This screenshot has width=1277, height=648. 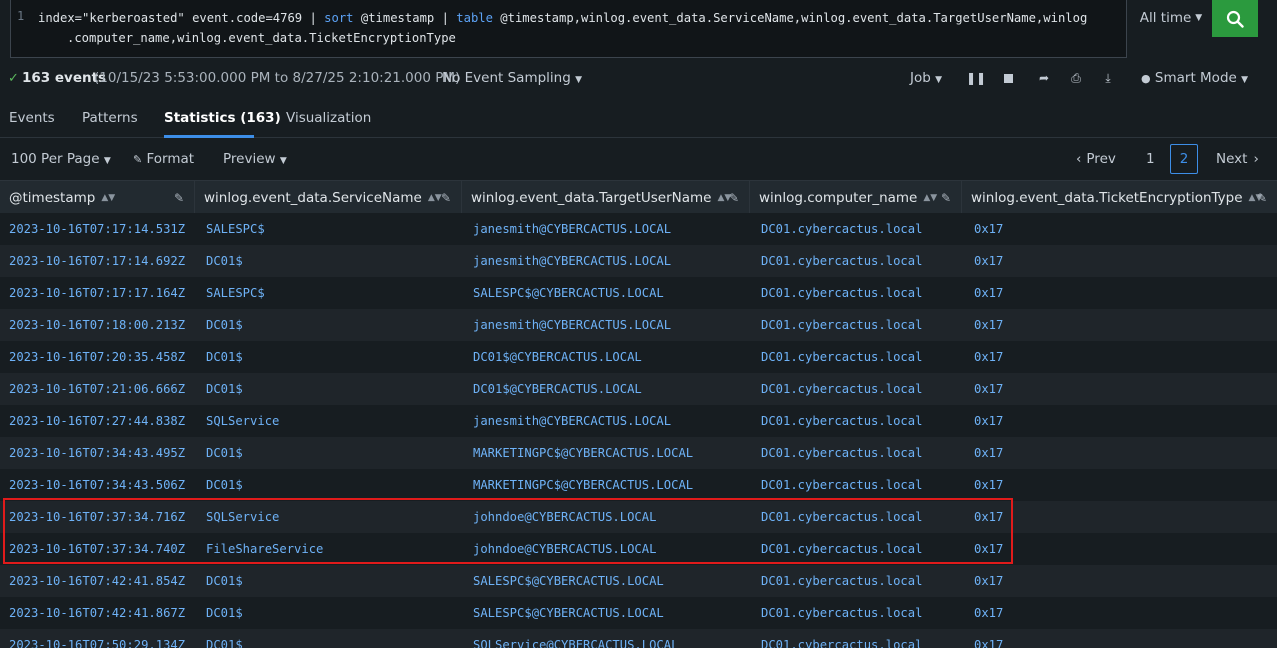 What do you see at coordinates (1076, 78) in the screenshot?
I see `print-icon: ⎙` at bounding box center [1076, 78].